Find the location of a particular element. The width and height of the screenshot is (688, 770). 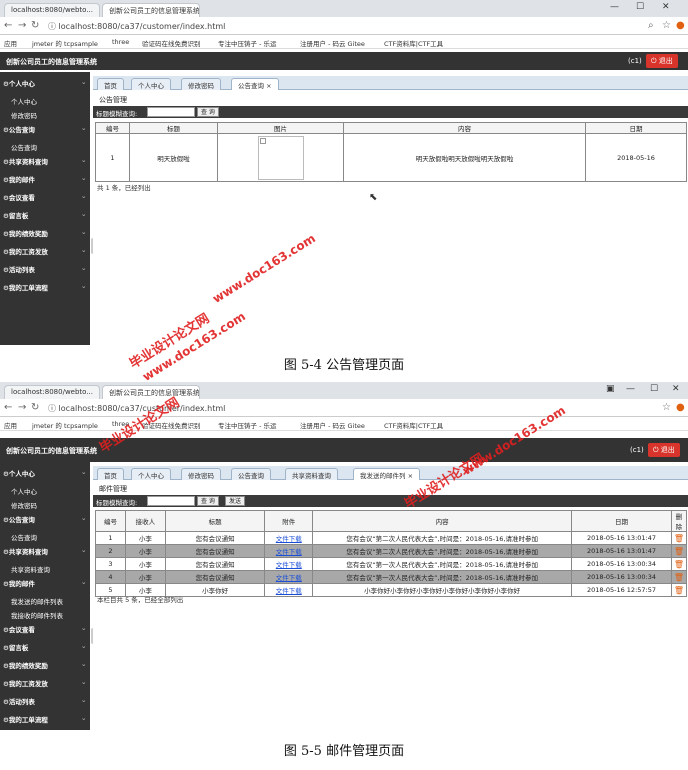

star-icon: ☆ is located at coordinates (666, 25).